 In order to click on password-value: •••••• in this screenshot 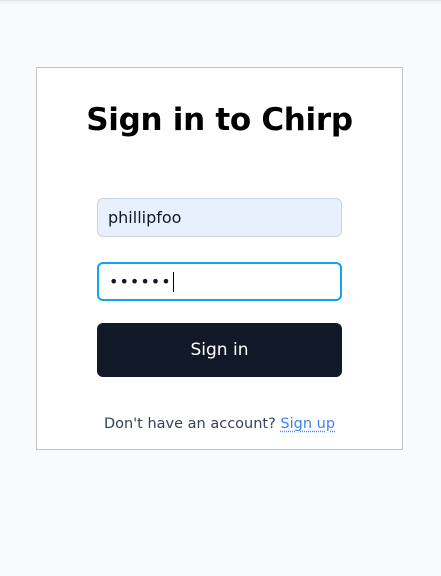, I will do `click(140, 281)`.